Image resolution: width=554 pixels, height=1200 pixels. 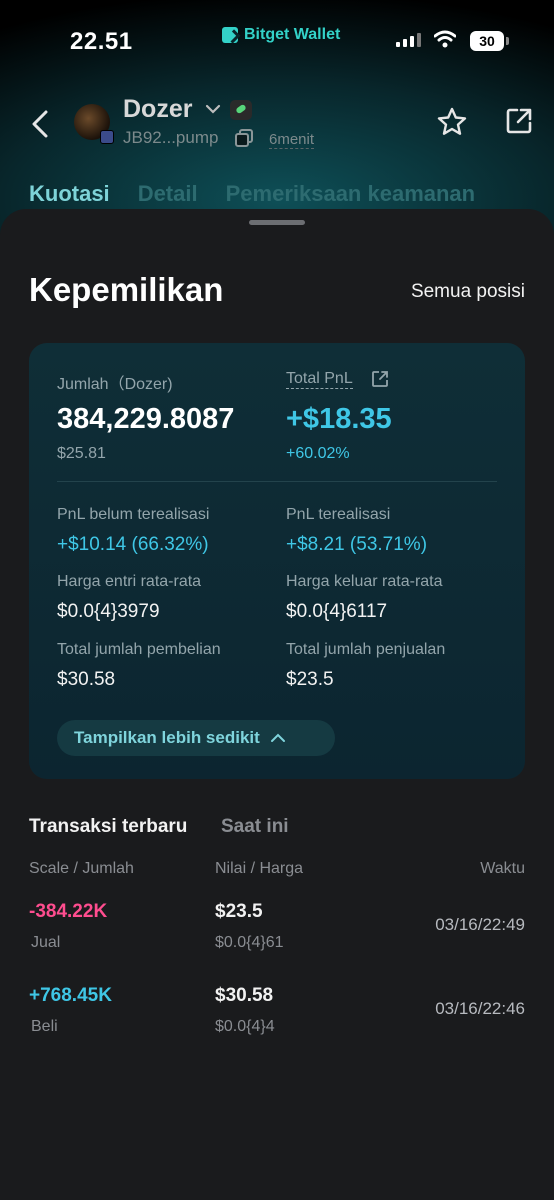 What do you see at coordinates (292, 34) in the screenshot?
I see `brand-name: Bitget Wallet` at bounding box center [292, 34].